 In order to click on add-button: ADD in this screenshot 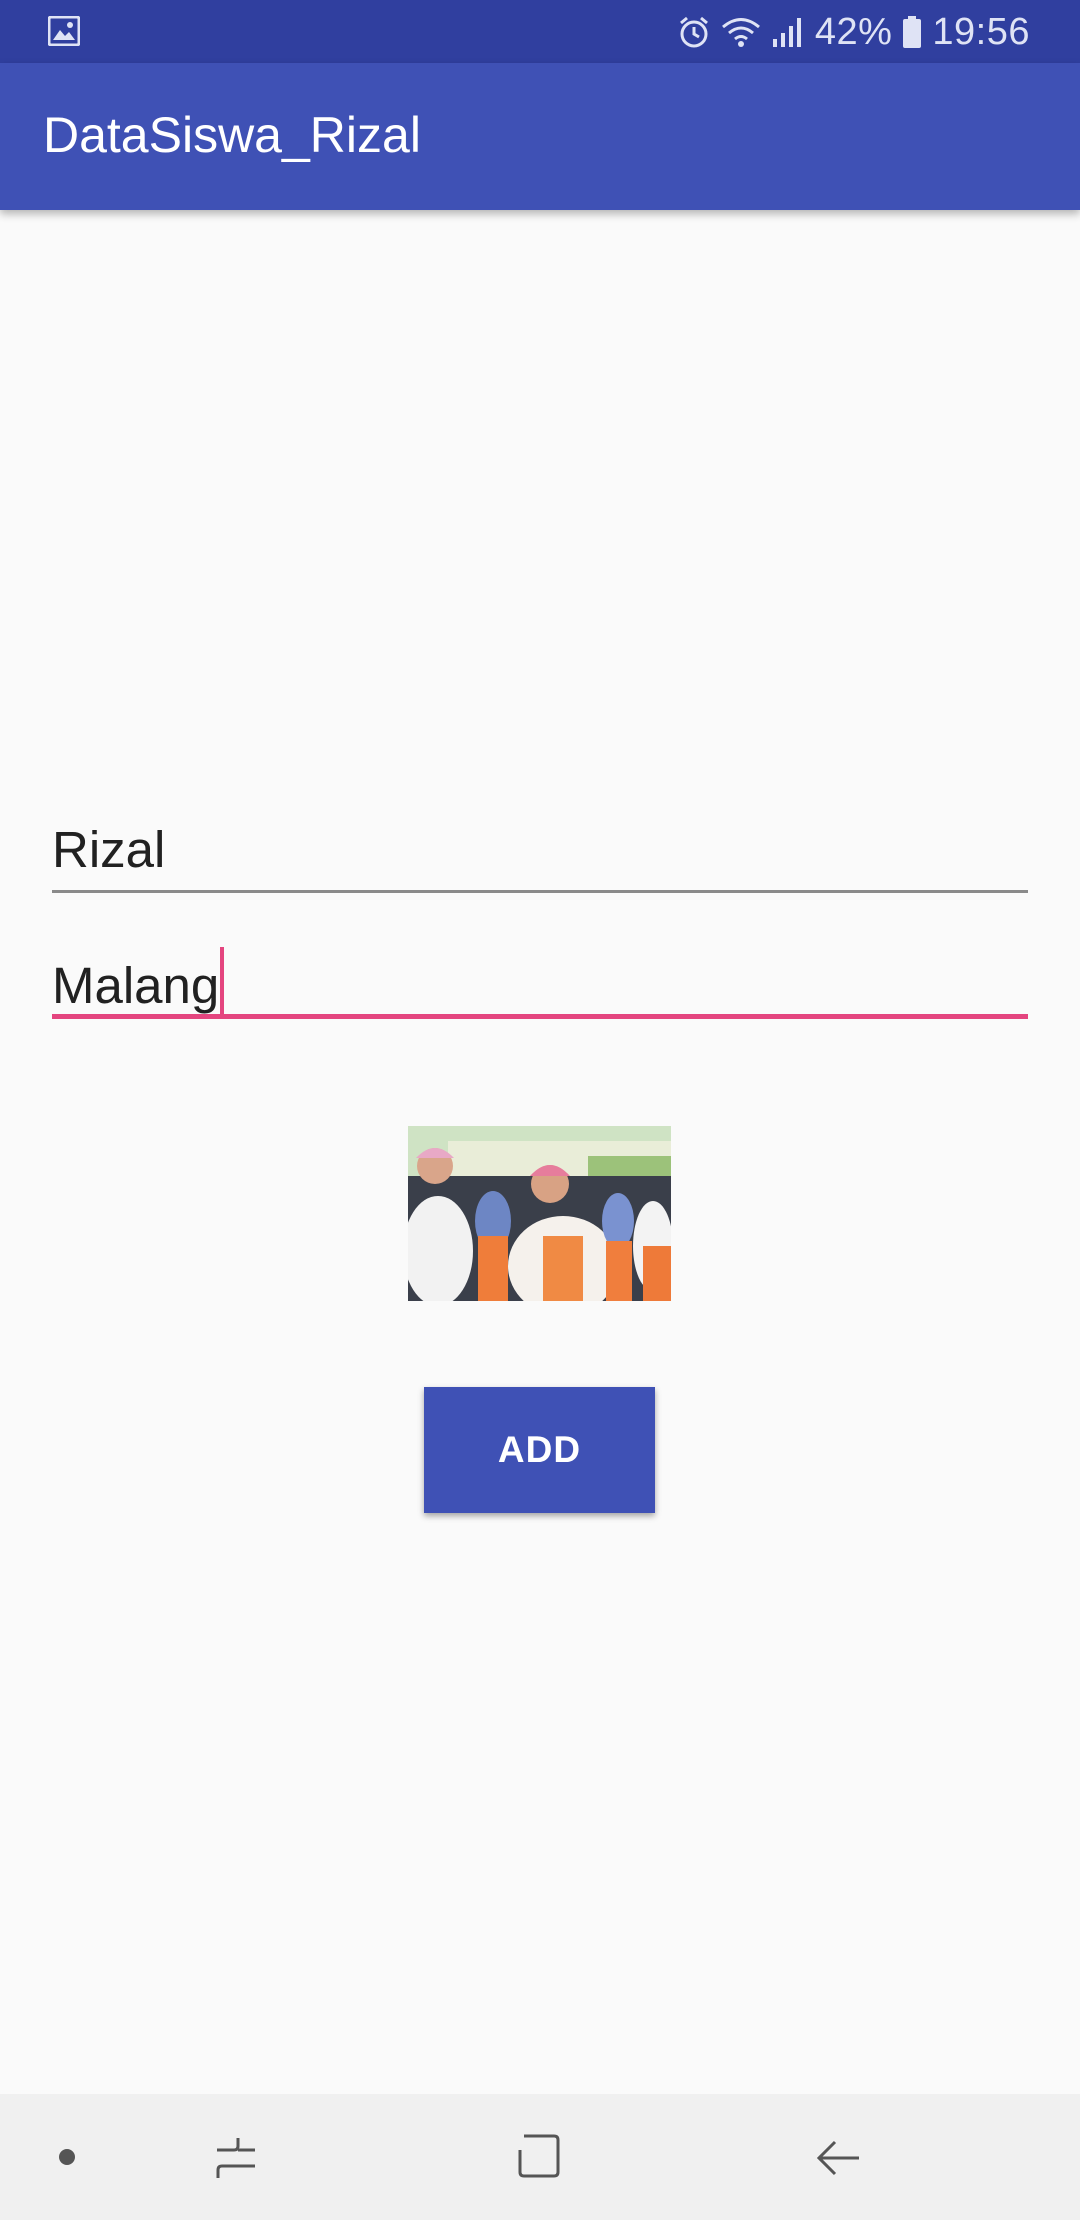, I will do `click(539, 1450)`.